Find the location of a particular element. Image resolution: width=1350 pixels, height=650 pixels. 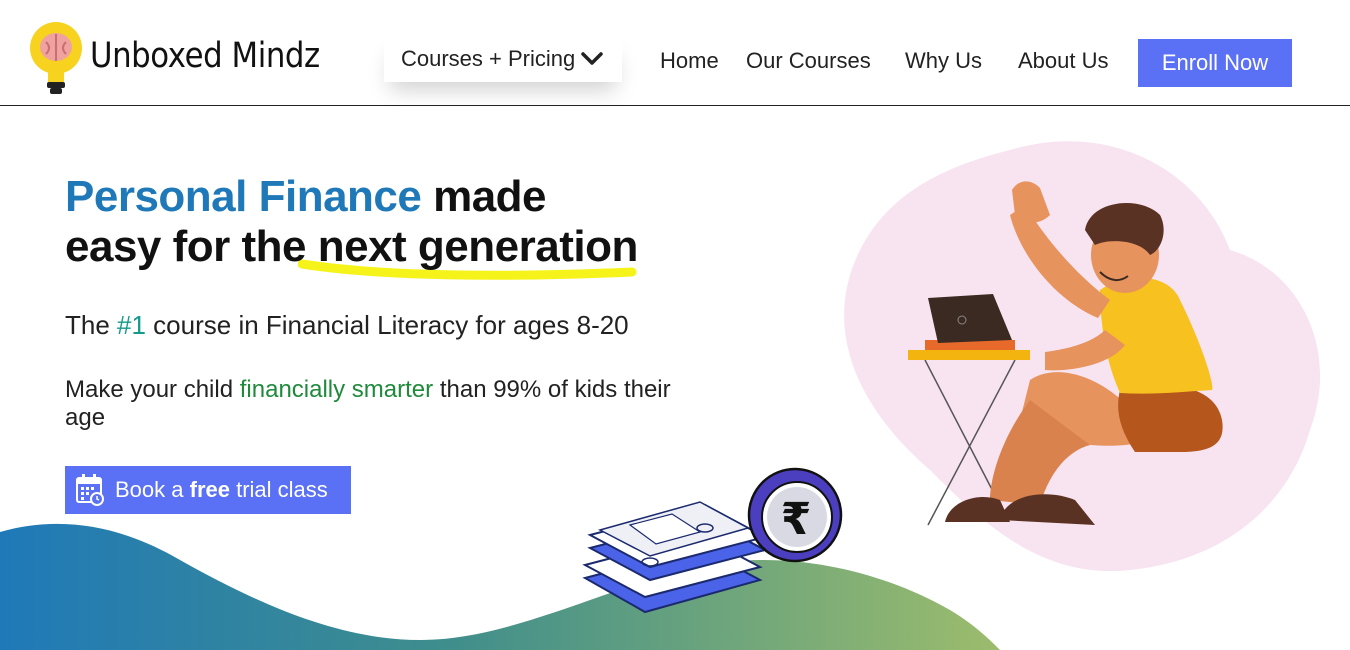

rupee-coin-illustration: ₹ is located at coordinates (795, 515).